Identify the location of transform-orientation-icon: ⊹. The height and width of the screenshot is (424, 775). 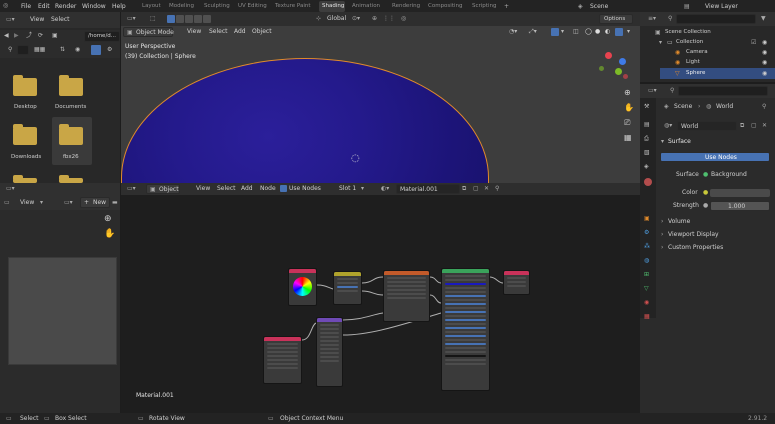
(318, 19).